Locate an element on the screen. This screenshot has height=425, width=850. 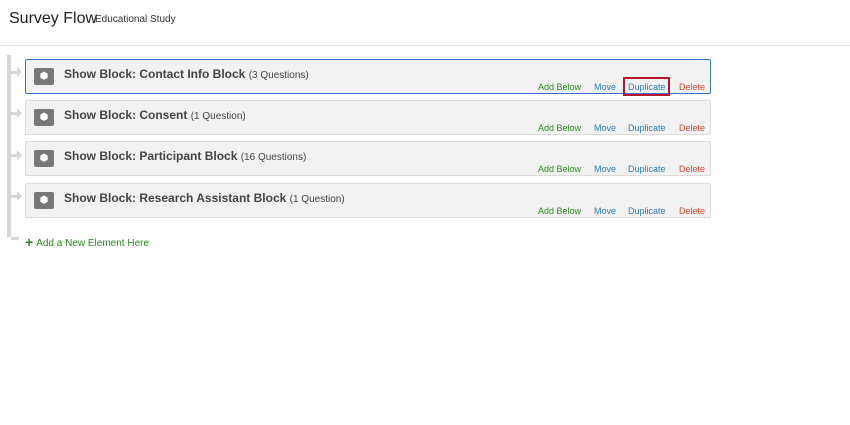
block-name: Show Block: Research Assistant Block is located at coordinates (175, 198).